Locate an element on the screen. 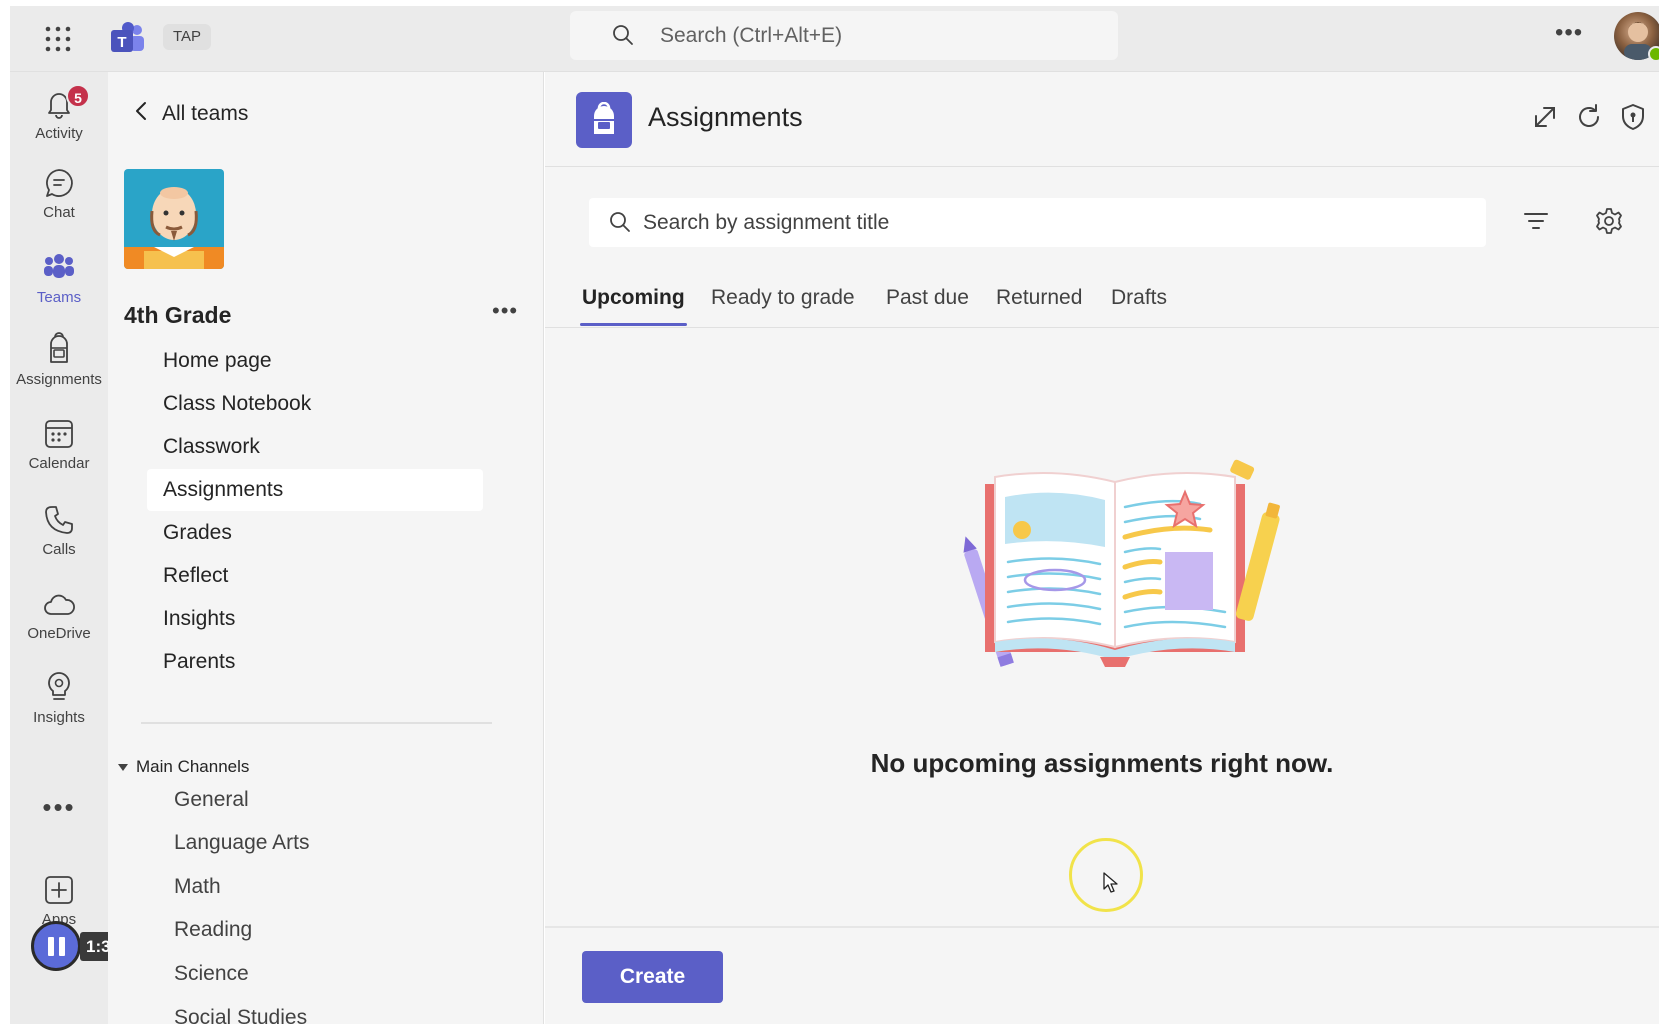 The width and height of the screenshot is (1659, 1024). team-nav-classwork: Classwork is located at coordinates (315, 447).